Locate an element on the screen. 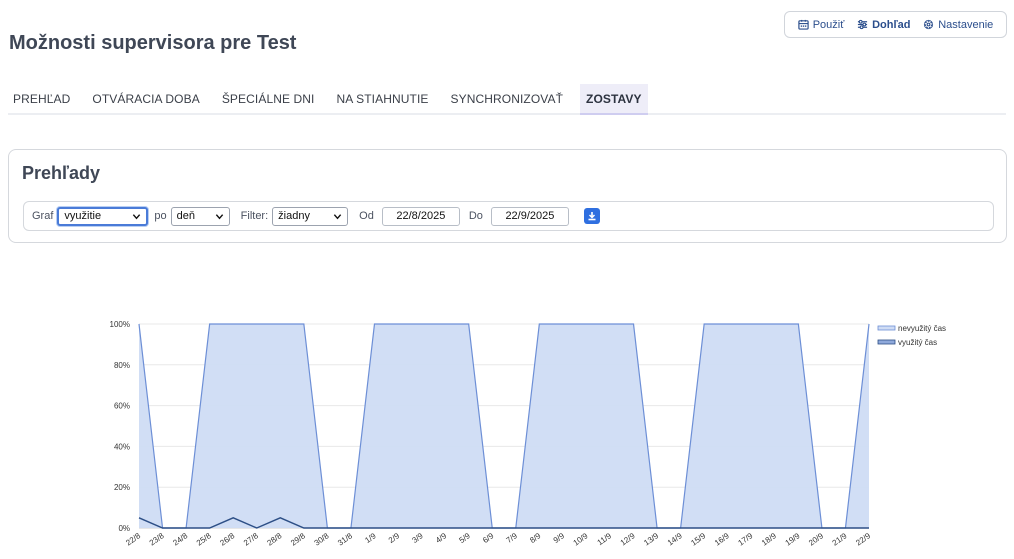  top-actions: Použiť Dohľad Nastavenie is located at coordinates (895, 24).